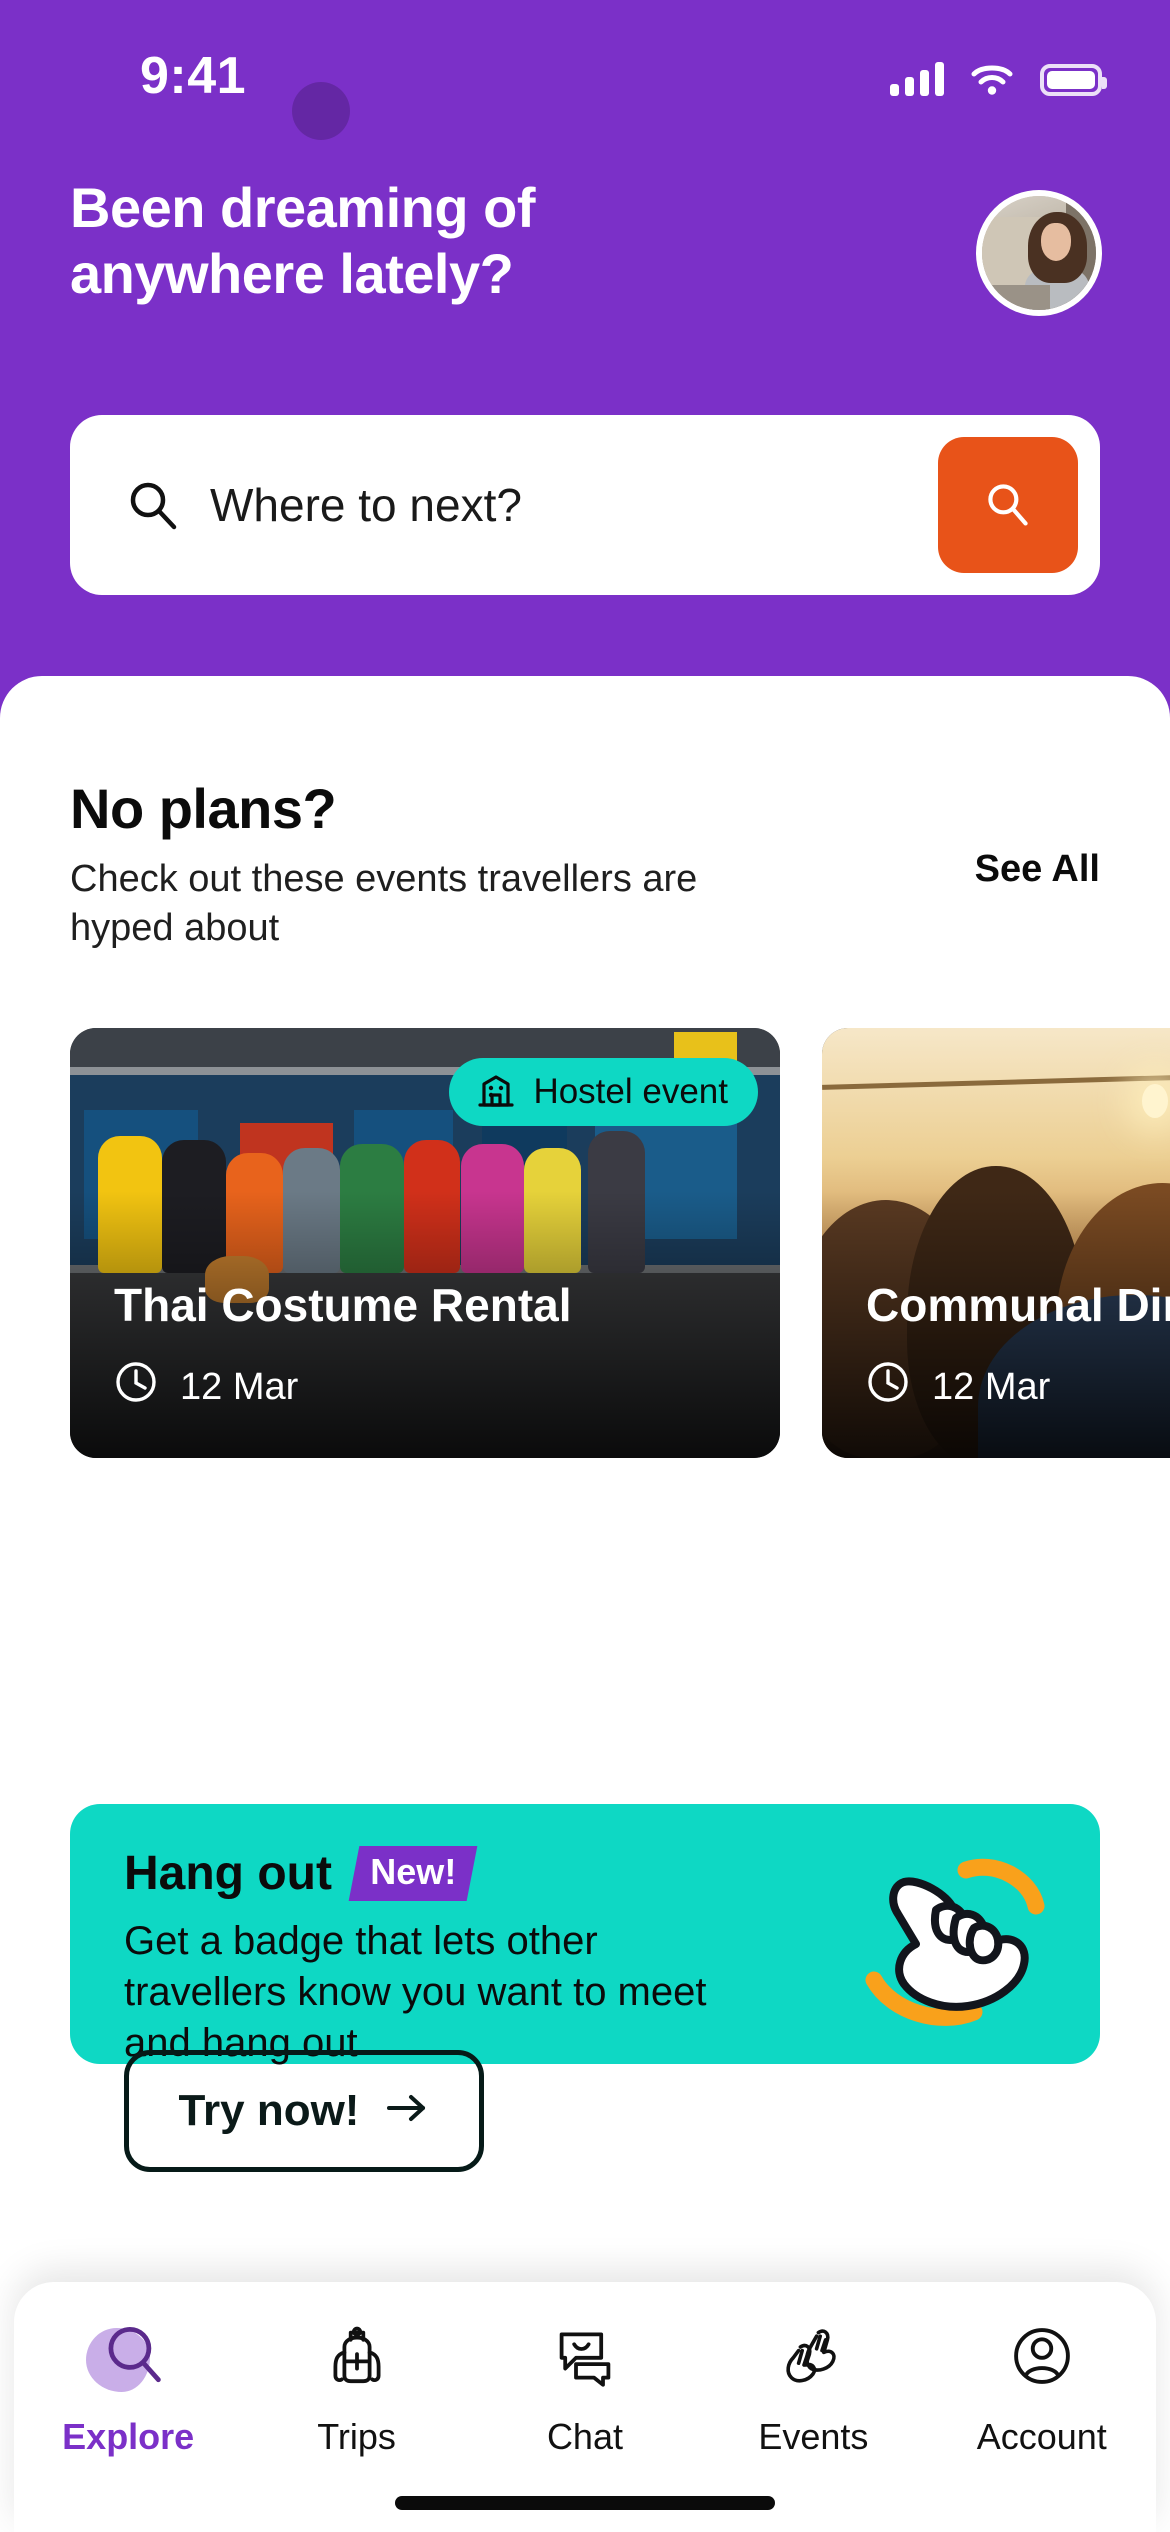 This screenshot has width=1170, height=2532. I want to click on nav-label: Account, so click(1041, 2436).